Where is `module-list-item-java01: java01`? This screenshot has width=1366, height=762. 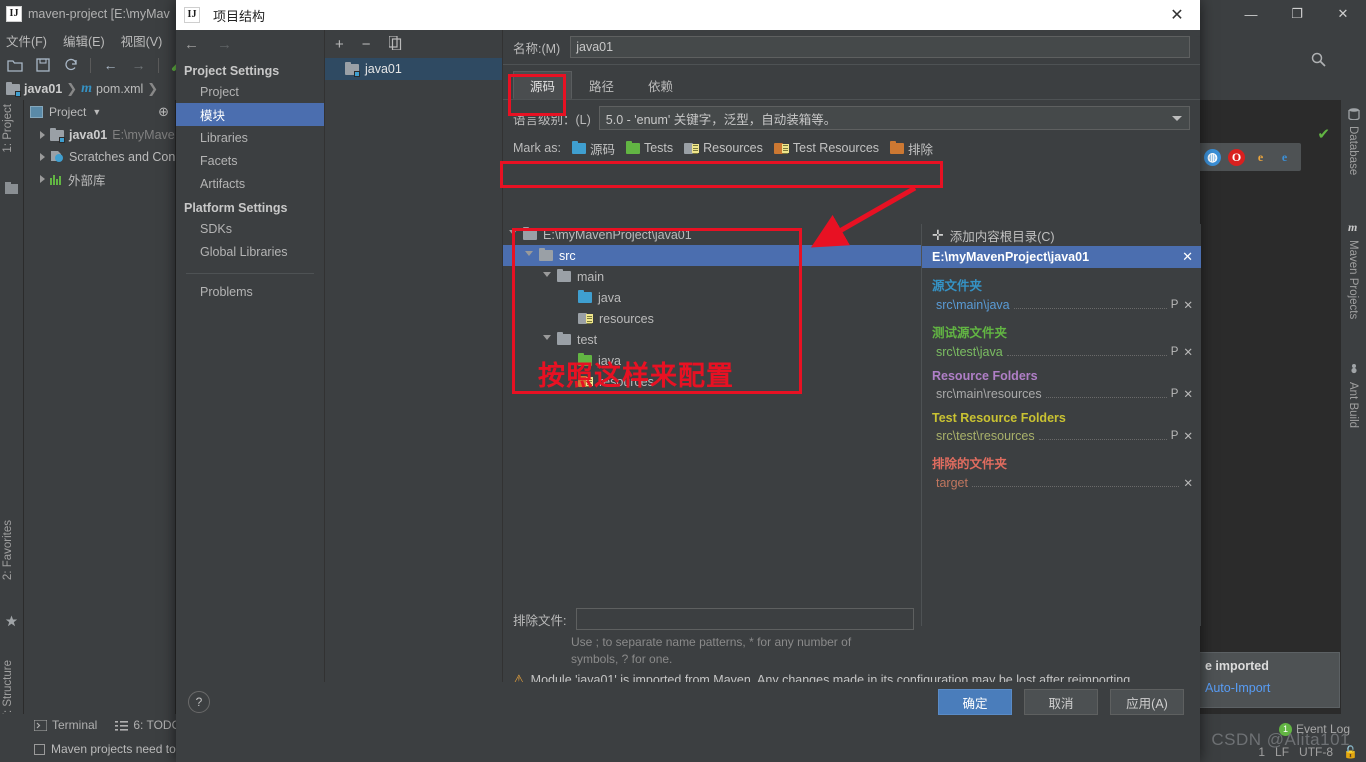 module-list-item-java01: java01 is located at coordinates (413, 69).